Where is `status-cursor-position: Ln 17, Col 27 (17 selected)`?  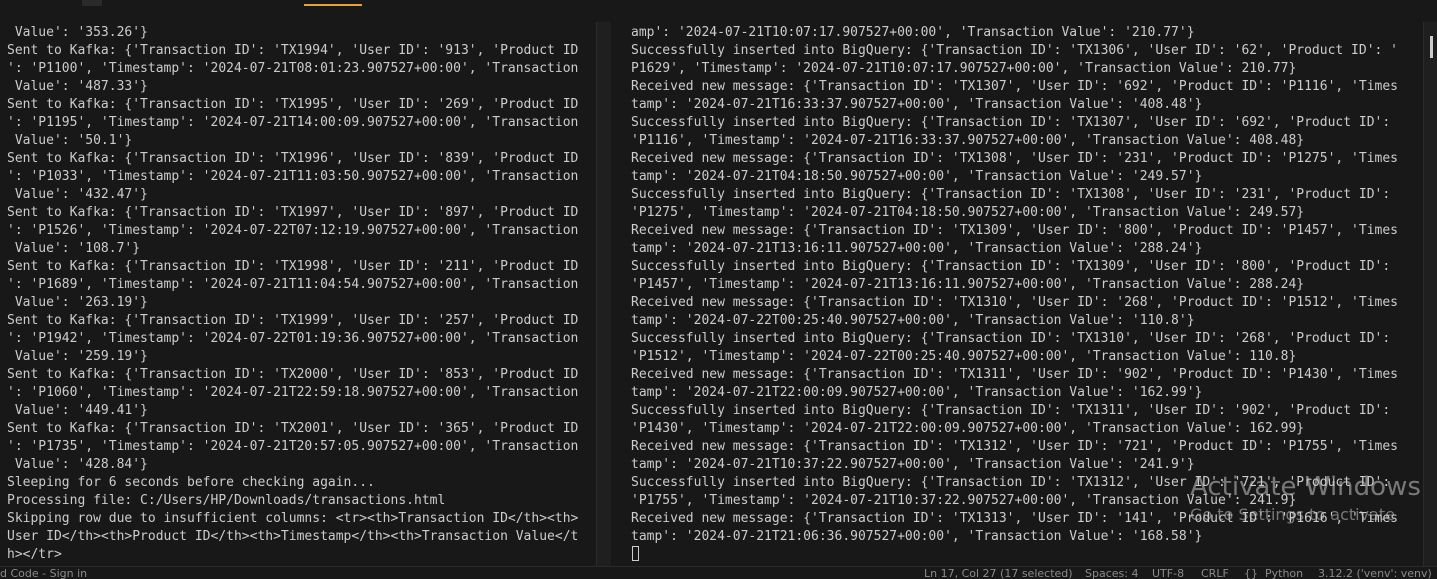 status-cursor-position: Ln 17, Col 27 (17 selected) is located at coordinates (998, 573).